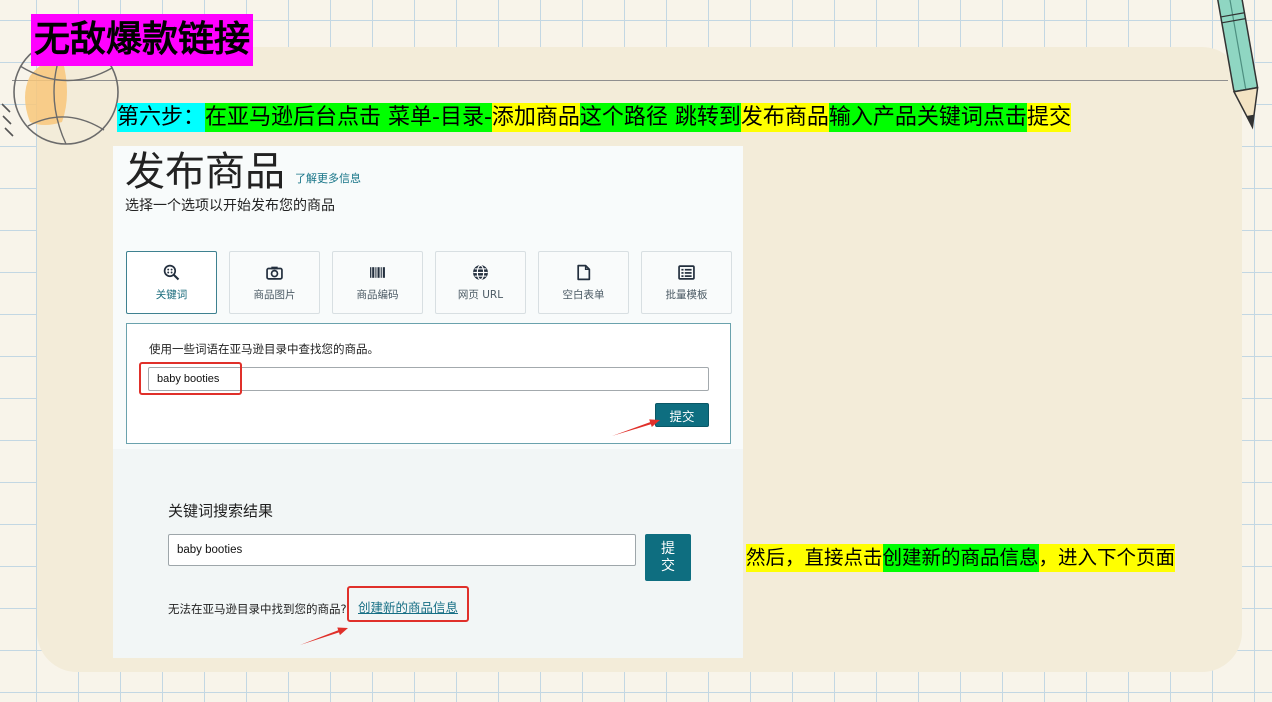  I want to click on submit-button-label: 提交, so click(668, 557).